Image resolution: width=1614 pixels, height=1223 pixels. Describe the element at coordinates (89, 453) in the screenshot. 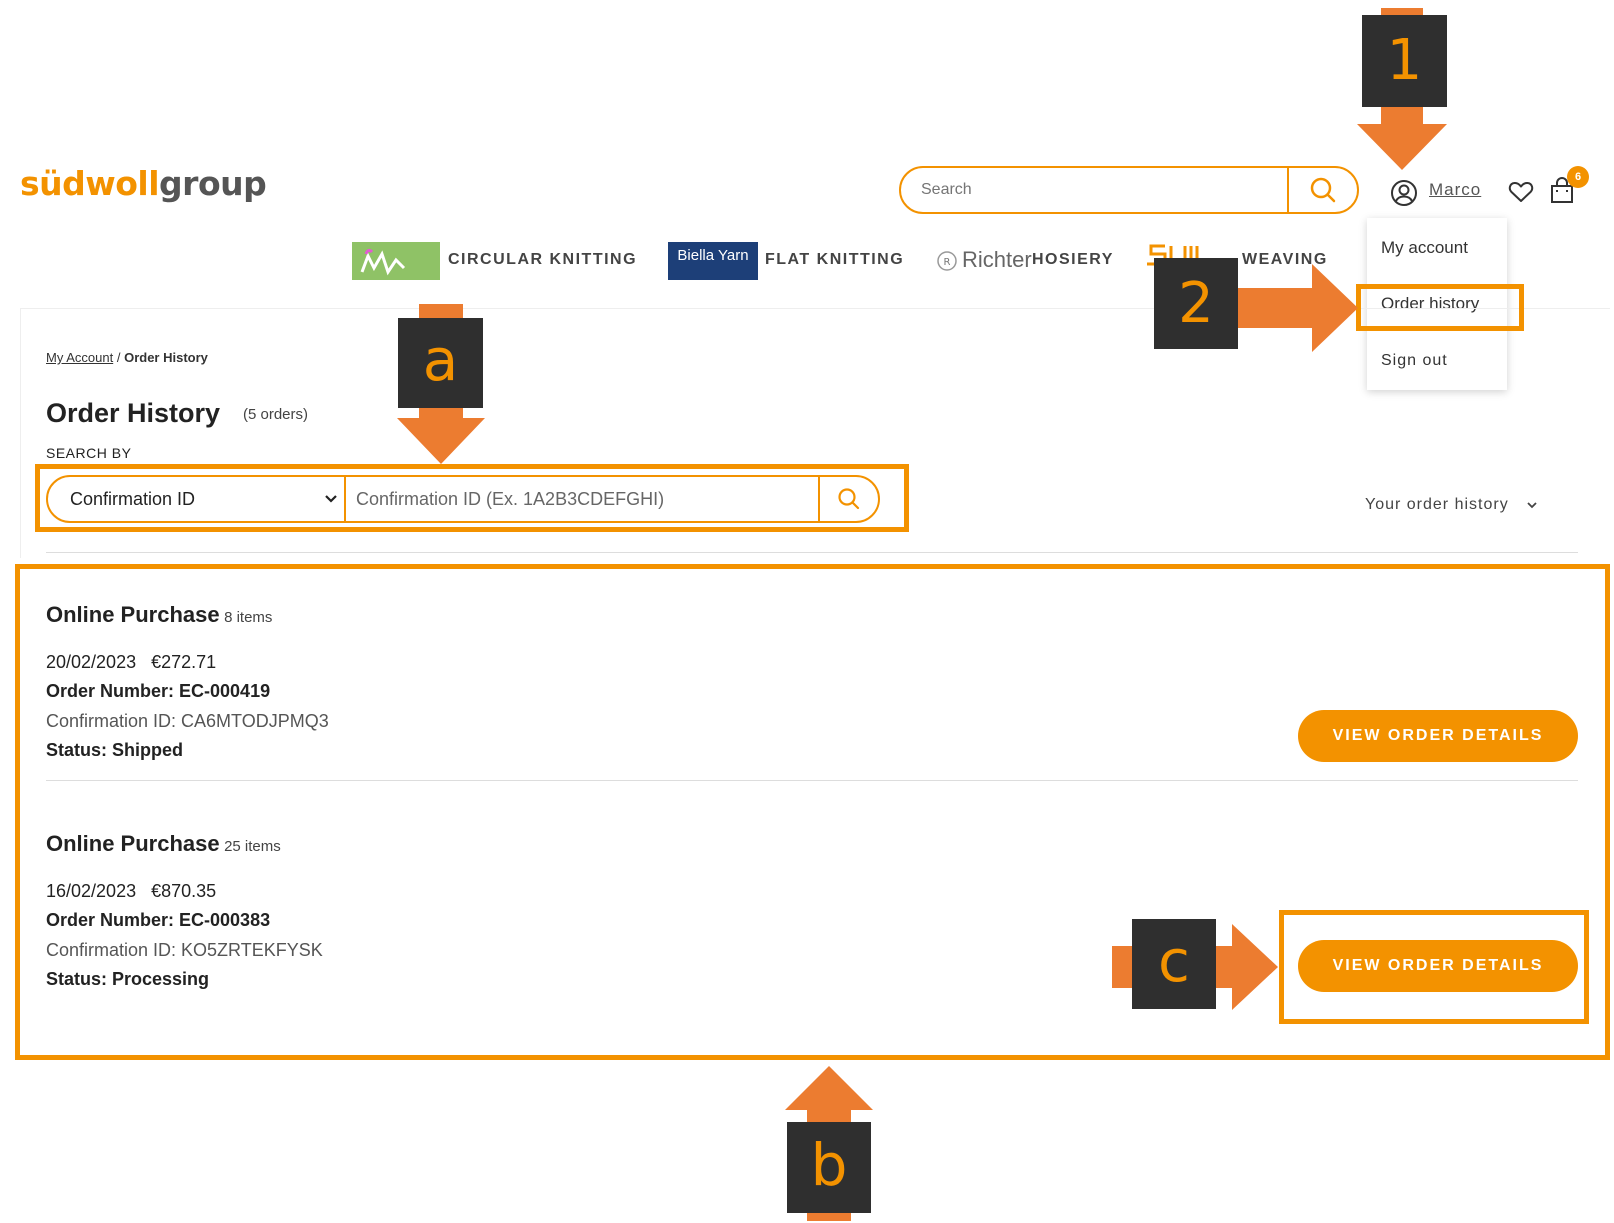

I see `search-by-label: SEARCH BY` at that location.